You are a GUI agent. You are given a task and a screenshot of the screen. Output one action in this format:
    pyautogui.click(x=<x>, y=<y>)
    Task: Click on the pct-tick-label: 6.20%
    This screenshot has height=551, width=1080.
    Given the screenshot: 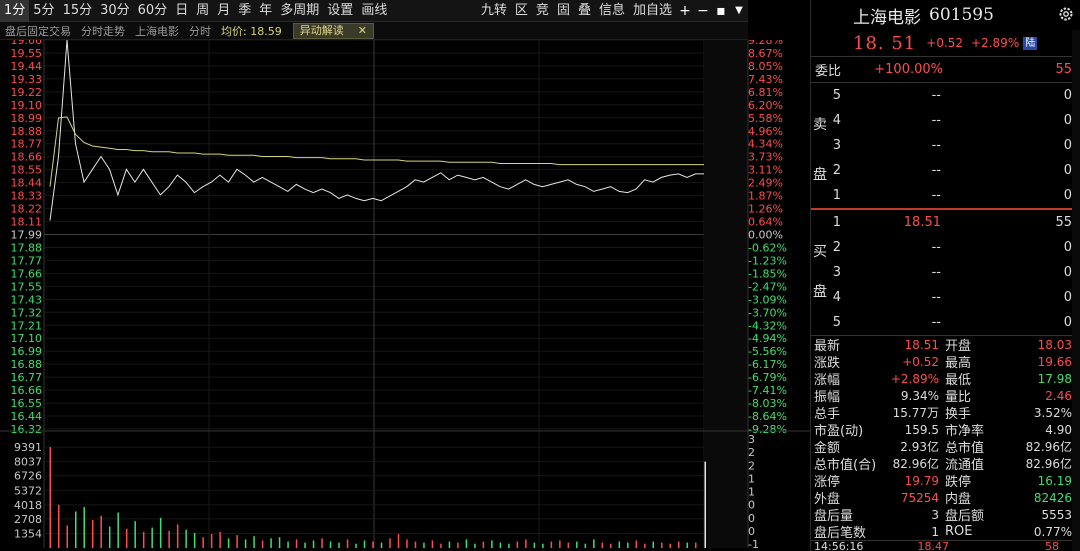 What is the action you would take?
    pyautogui.click(x=765, y=105)
    